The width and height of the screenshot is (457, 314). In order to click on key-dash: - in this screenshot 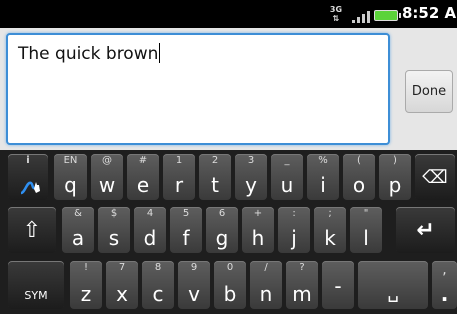, I will do `click(338, 285)`.